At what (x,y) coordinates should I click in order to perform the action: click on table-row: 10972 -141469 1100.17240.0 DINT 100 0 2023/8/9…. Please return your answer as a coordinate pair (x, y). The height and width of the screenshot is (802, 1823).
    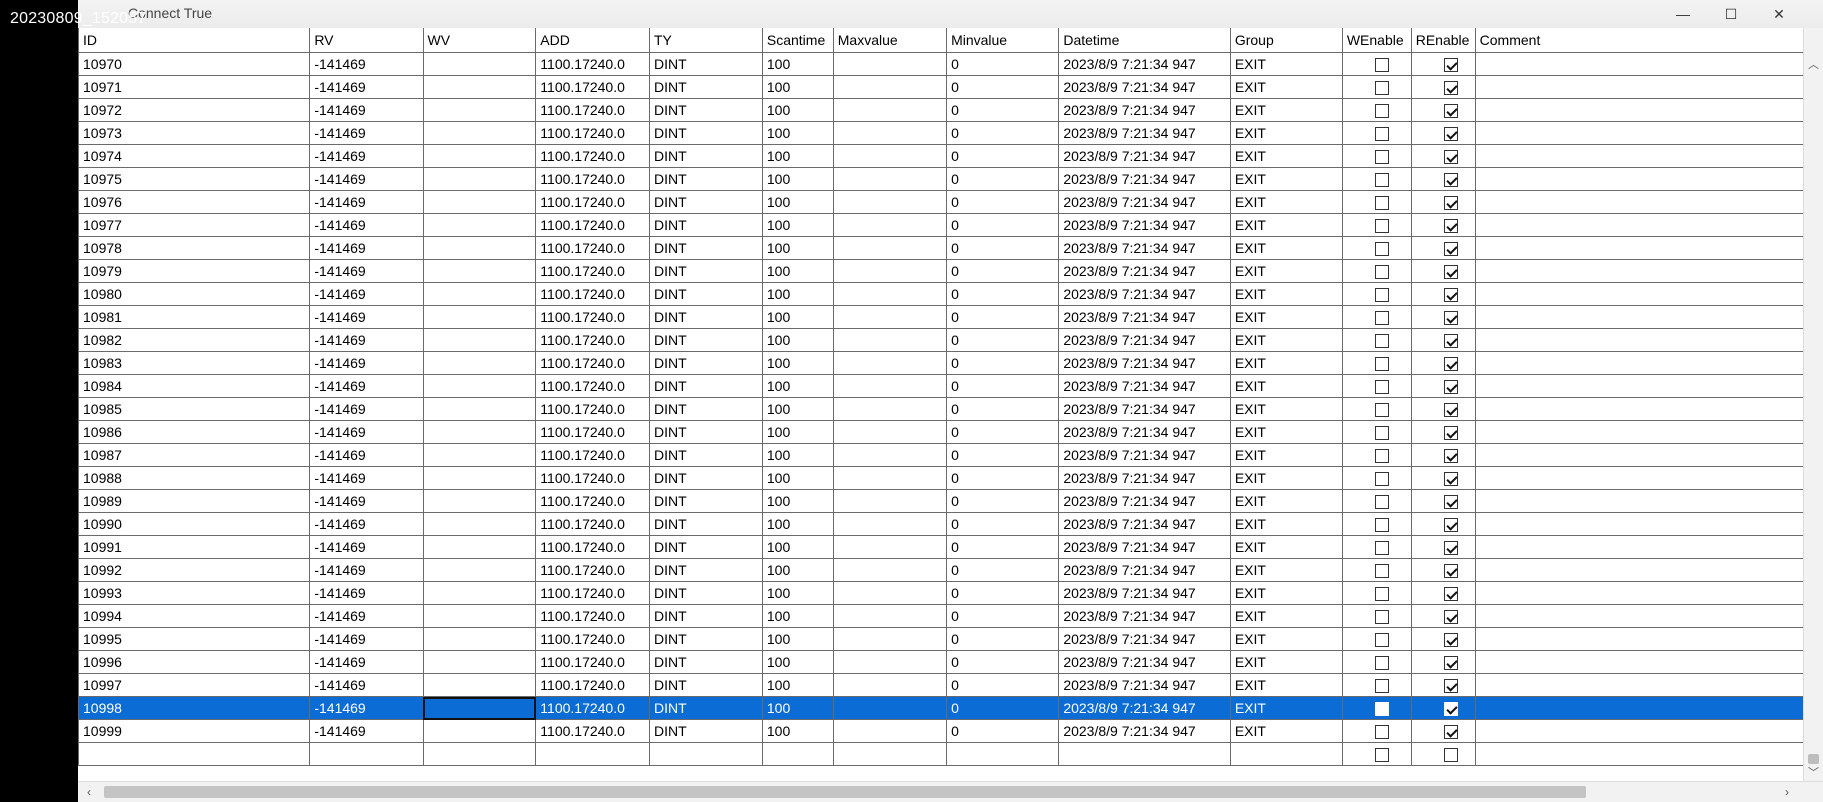
    Looking at the image, I should click on (941, 110).